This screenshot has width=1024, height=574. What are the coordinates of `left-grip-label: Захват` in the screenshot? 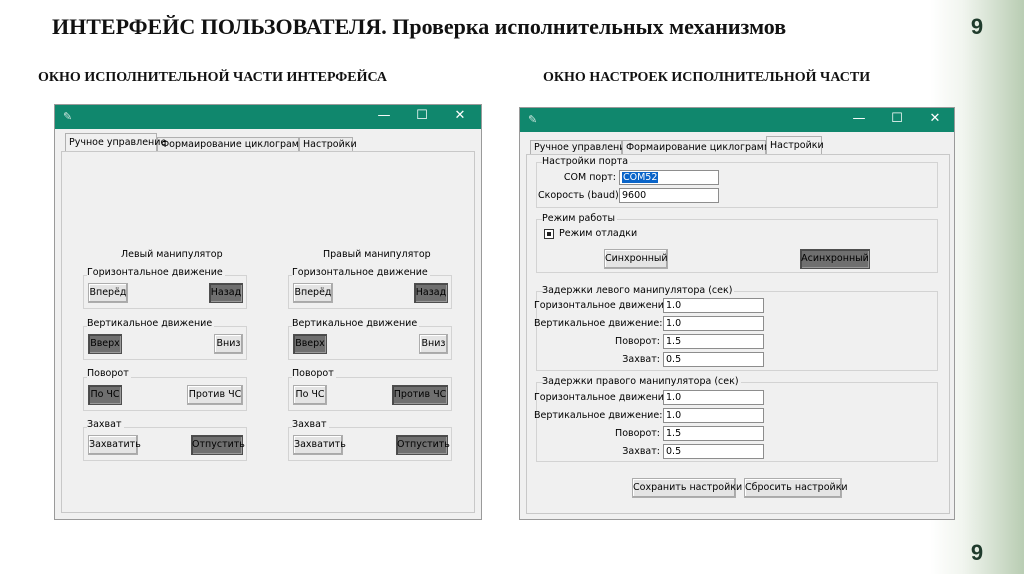 It's located at (105, 424).